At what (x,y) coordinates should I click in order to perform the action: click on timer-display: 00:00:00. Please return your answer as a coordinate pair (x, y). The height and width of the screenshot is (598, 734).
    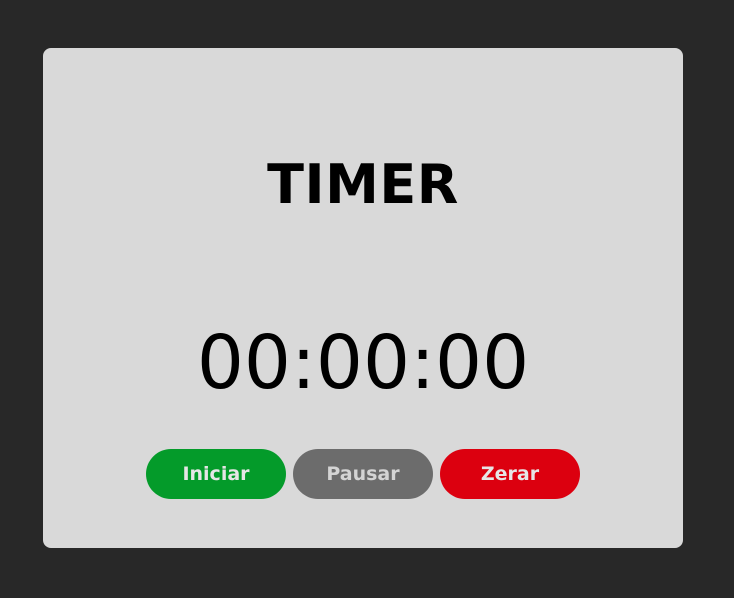
    Looking at the image, I should click on (363, 363).